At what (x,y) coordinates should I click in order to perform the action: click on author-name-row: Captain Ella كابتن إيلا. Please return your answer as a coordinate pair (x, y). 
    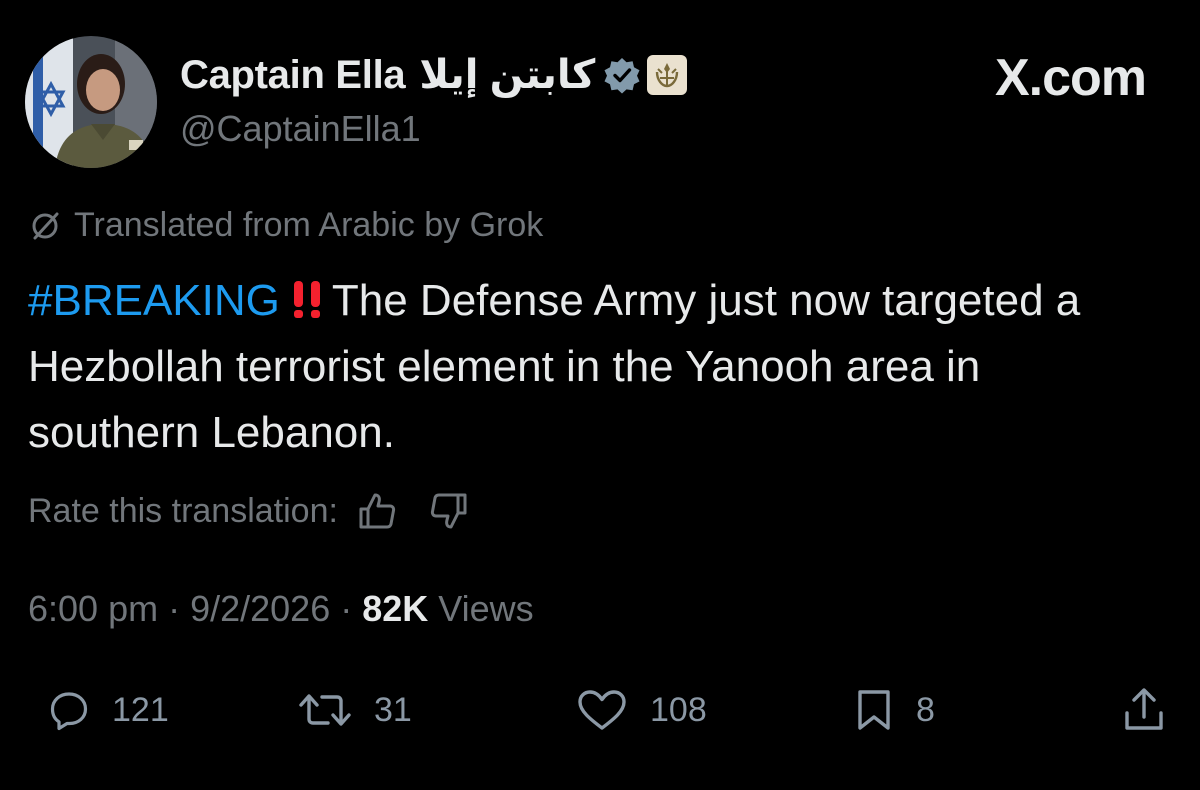
    Looking at the image, I should click on (434, 75).